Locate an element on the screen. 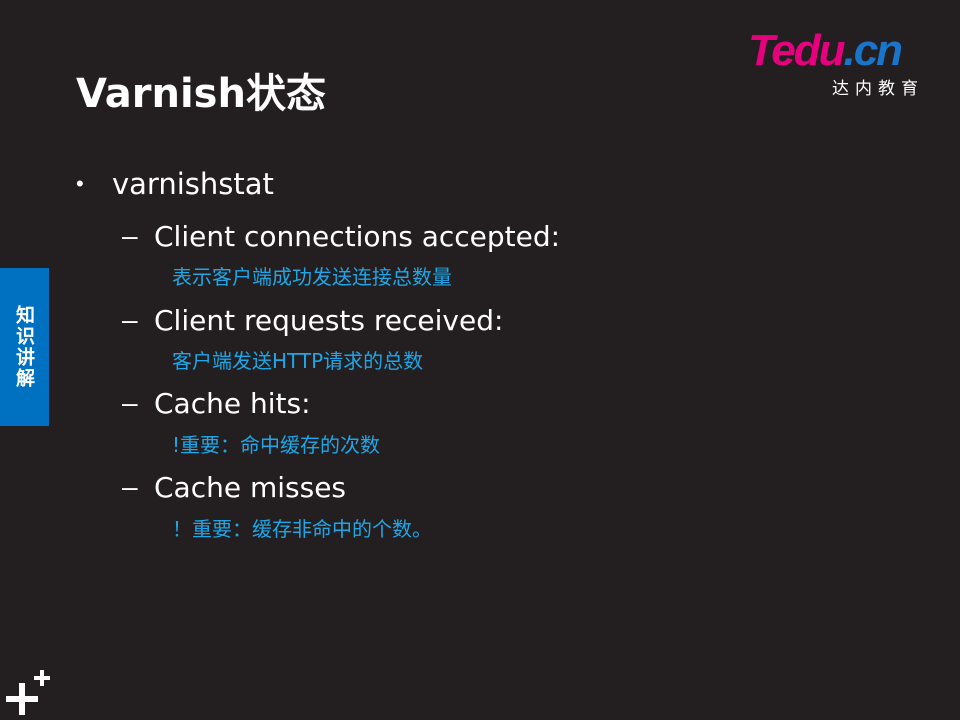  logo-brand-suffix: .cn is located at coordinates (873, 50).